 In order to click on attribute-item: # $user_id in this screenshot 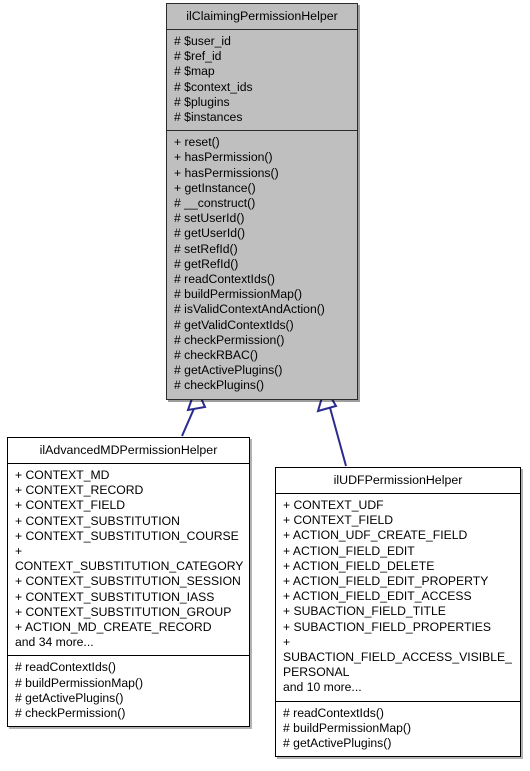, I will do `click(202, 41)`.